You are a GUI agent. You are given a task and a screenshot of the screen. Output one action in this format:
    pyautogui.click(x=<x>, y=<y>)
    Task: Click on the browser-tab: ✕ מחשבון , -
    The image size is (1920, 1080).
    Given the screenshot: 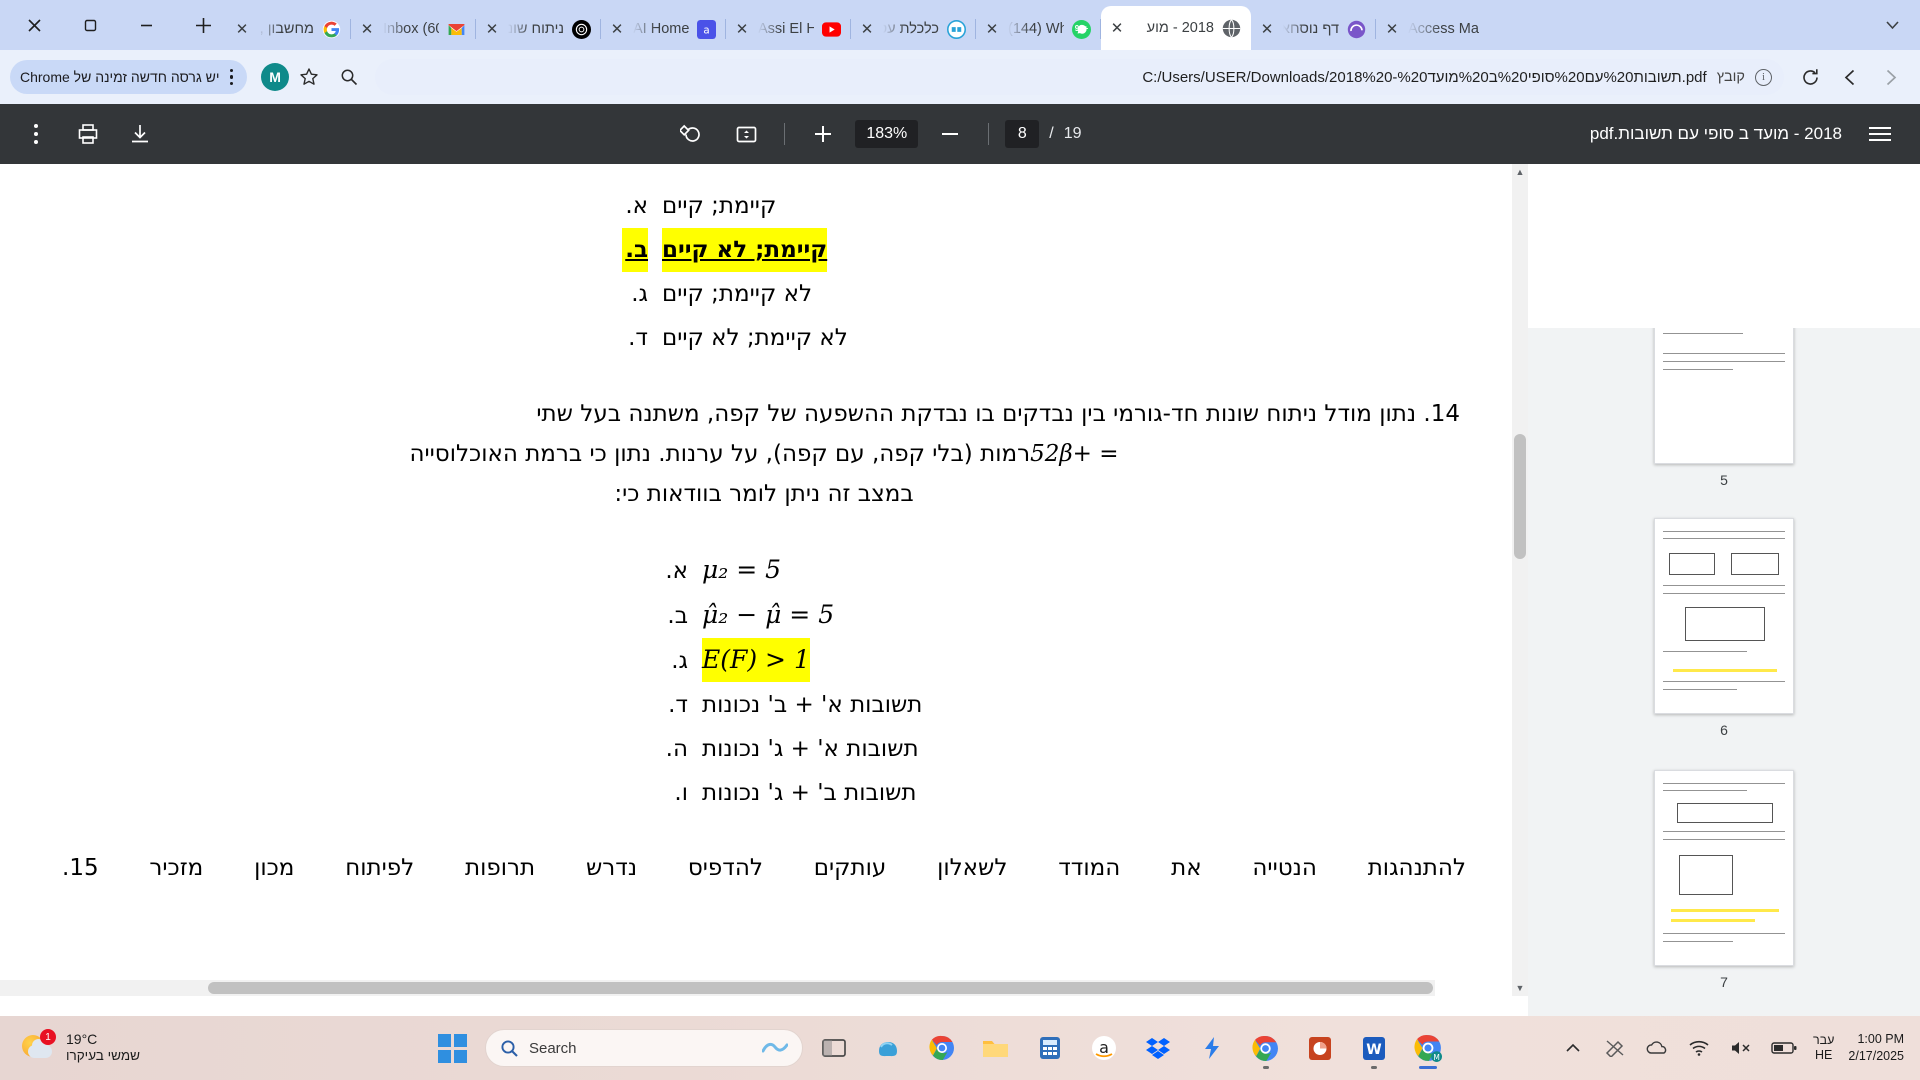 What is the action you would take?
    pyautogui.click(x=288, y=29)
    